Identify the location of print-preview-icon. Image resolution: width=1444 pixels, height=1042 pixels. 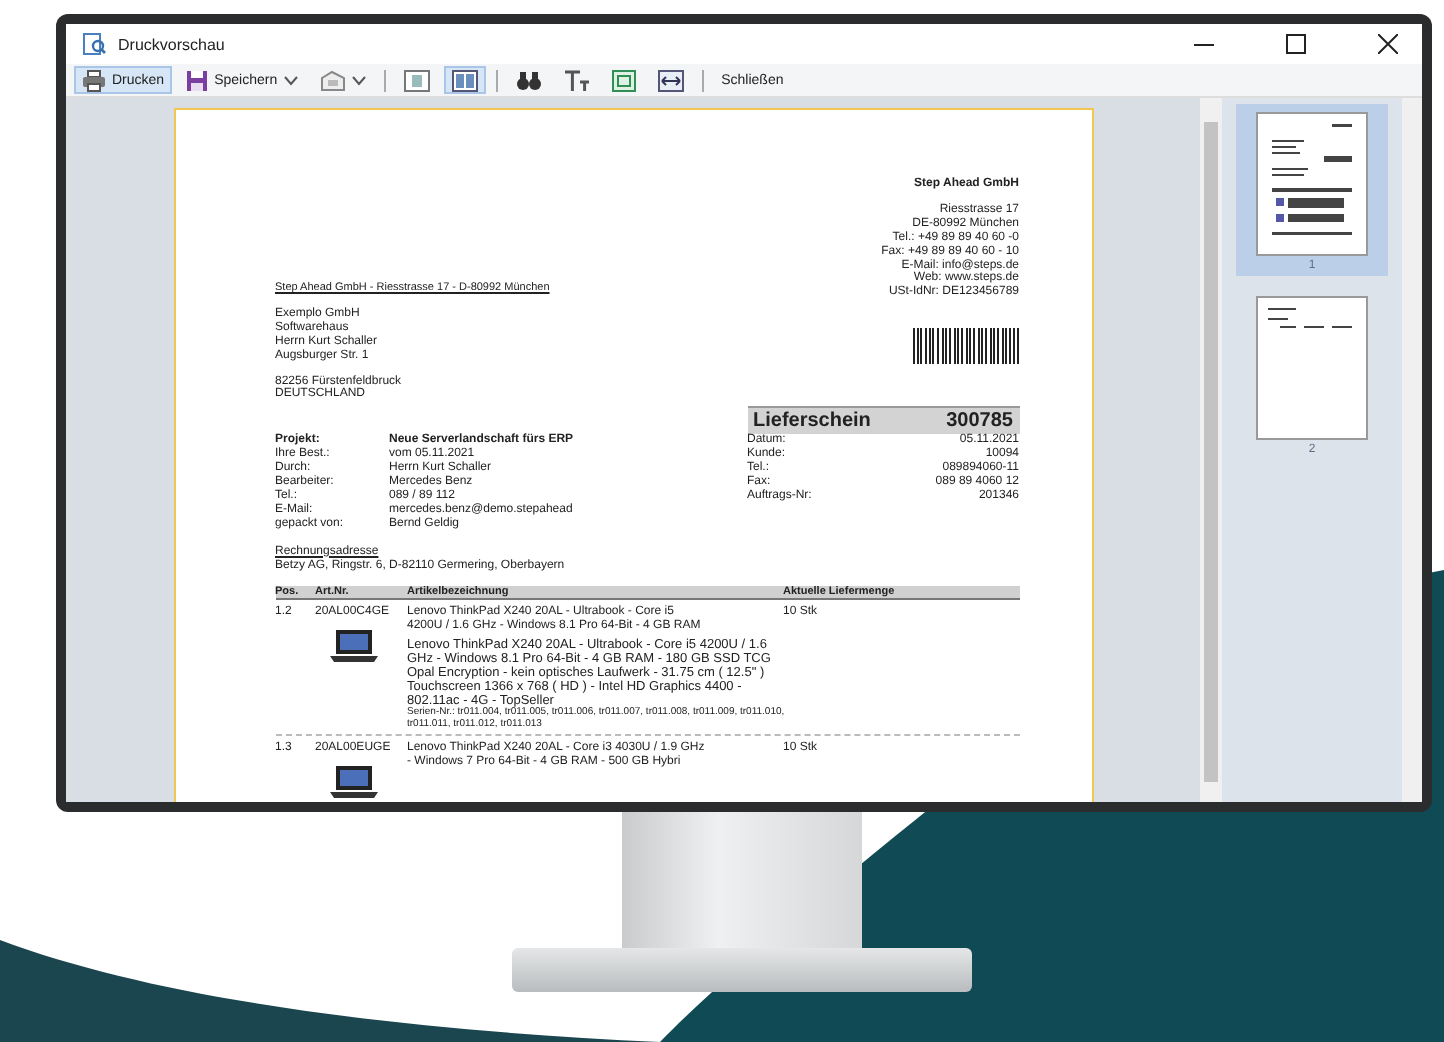
(94, 44).